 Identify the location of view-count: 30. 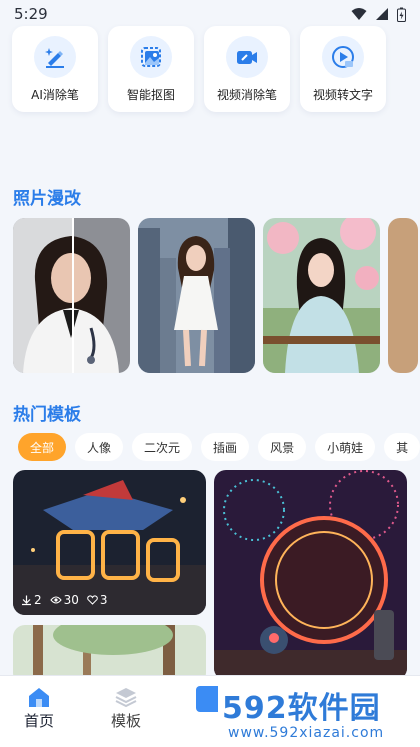
(71, 600).